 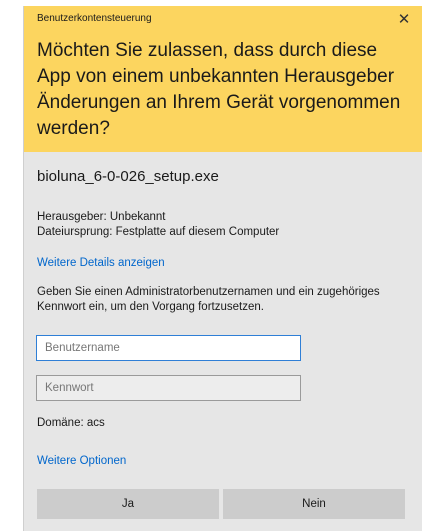 What do you see at coordinates (101, 217) in the screenshot?
I see `publisher-line: Herausgeber: Unbekannt` at bounding box center [101, 217].